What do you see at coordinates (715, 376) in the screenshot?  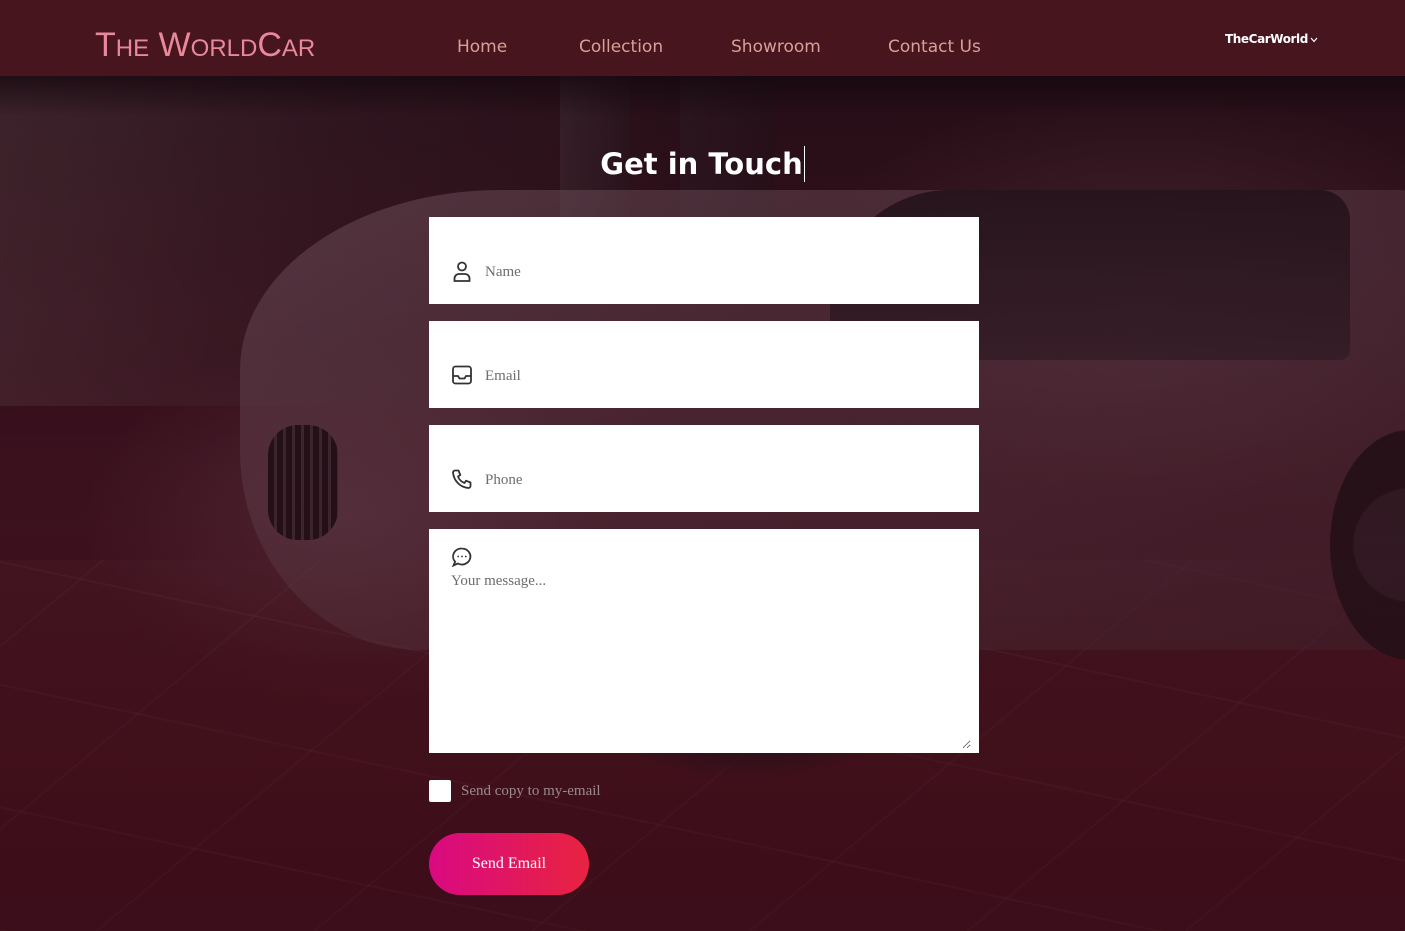 I see `email-input` at bounding box center [715, 376].